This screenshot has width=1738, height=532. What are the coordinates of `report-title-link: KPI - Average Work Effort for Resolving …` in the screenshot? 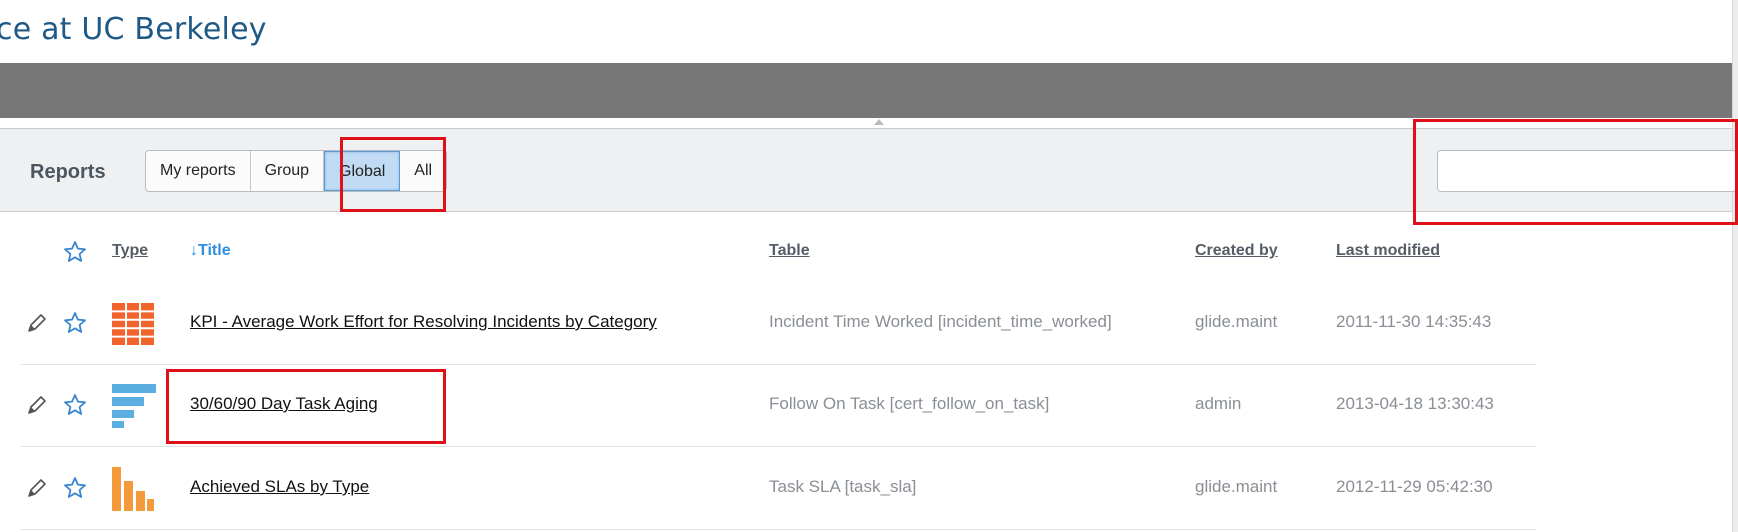 It's located at (423, 321).